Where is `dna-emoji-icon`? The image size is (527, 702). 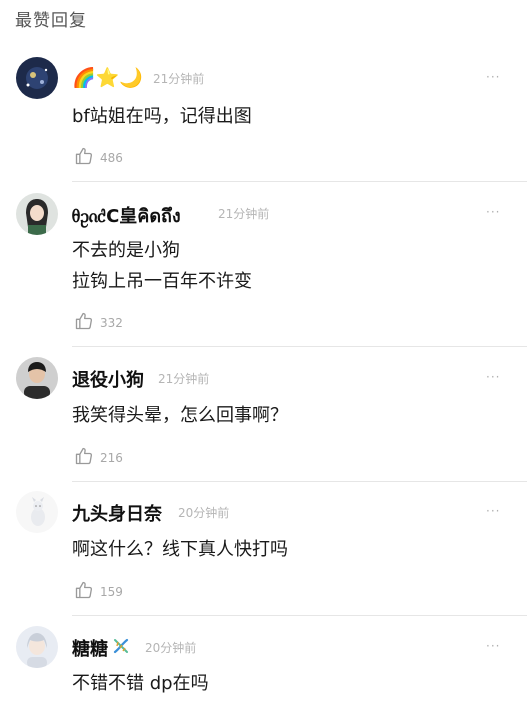
dna-emoji-icon is located at coordinates (121, 648).